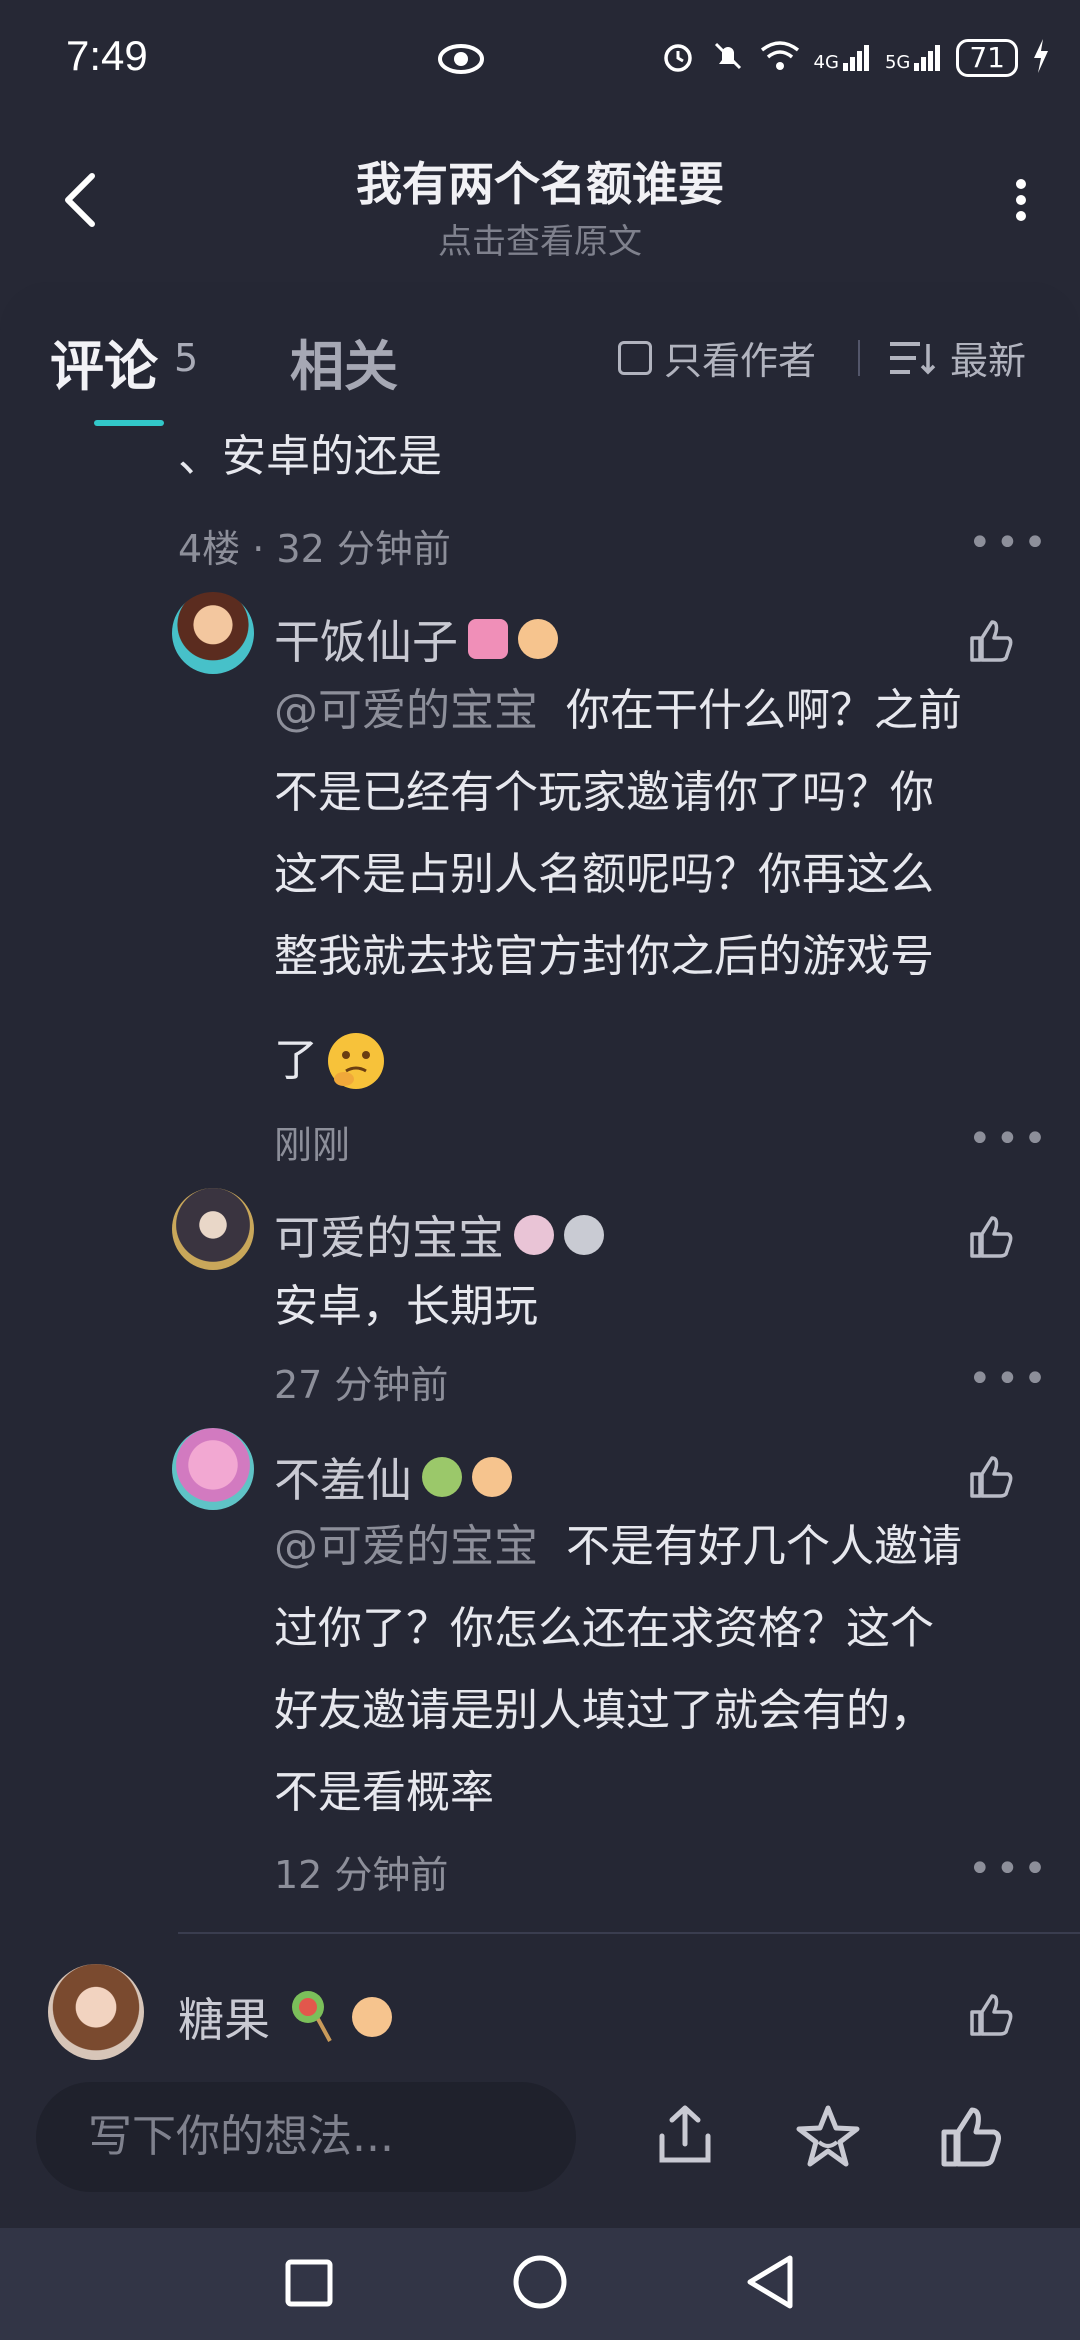 The image size is (1080, 2340). Describe the element at coordinates (897, 62) in the screenshot. I see `network-5g-label: 5G` at that location.